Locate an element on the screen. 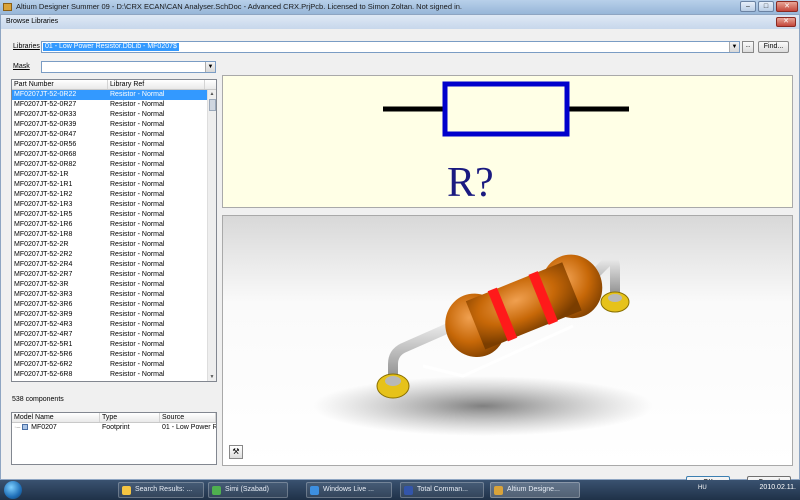 This screenshot has height=500, width=800. table-row: MF0207JT-52-0R68 Resistor - Normal is located at coordinates (114, 155).